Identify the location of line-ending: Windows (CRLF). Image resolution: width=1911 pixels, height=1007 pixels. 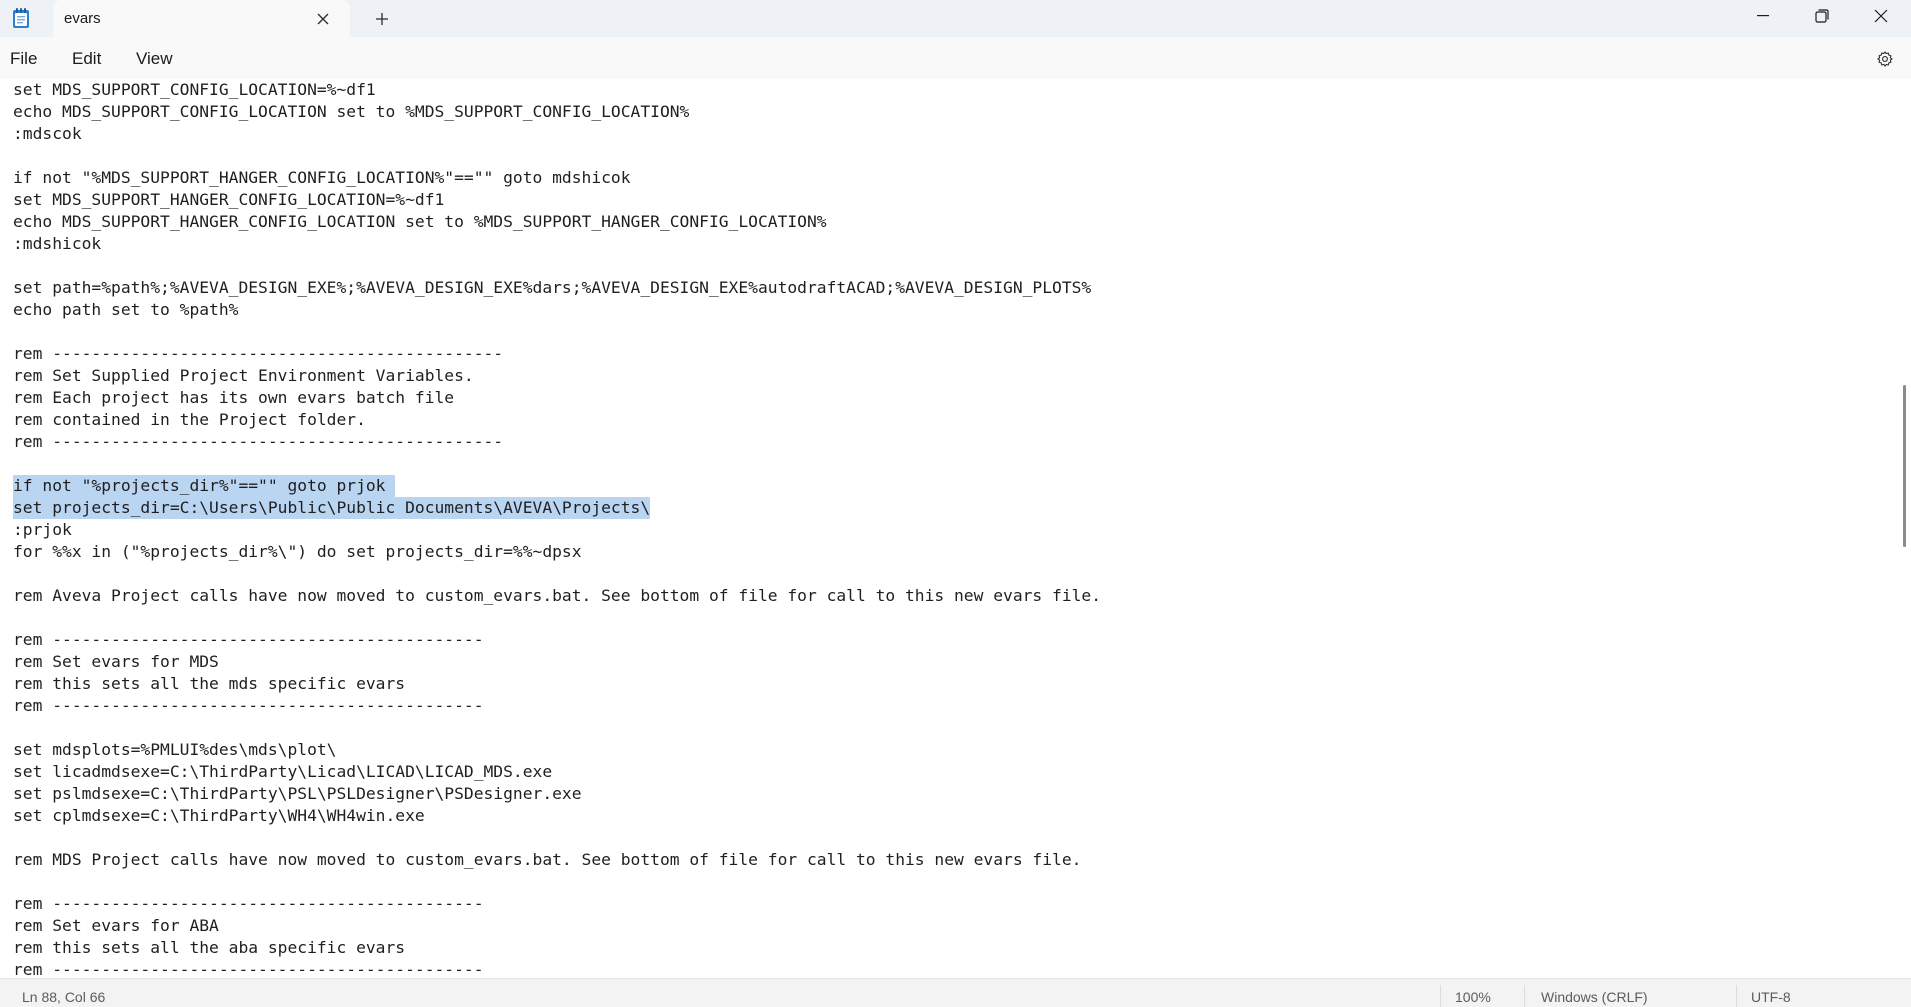
(1594, 997).